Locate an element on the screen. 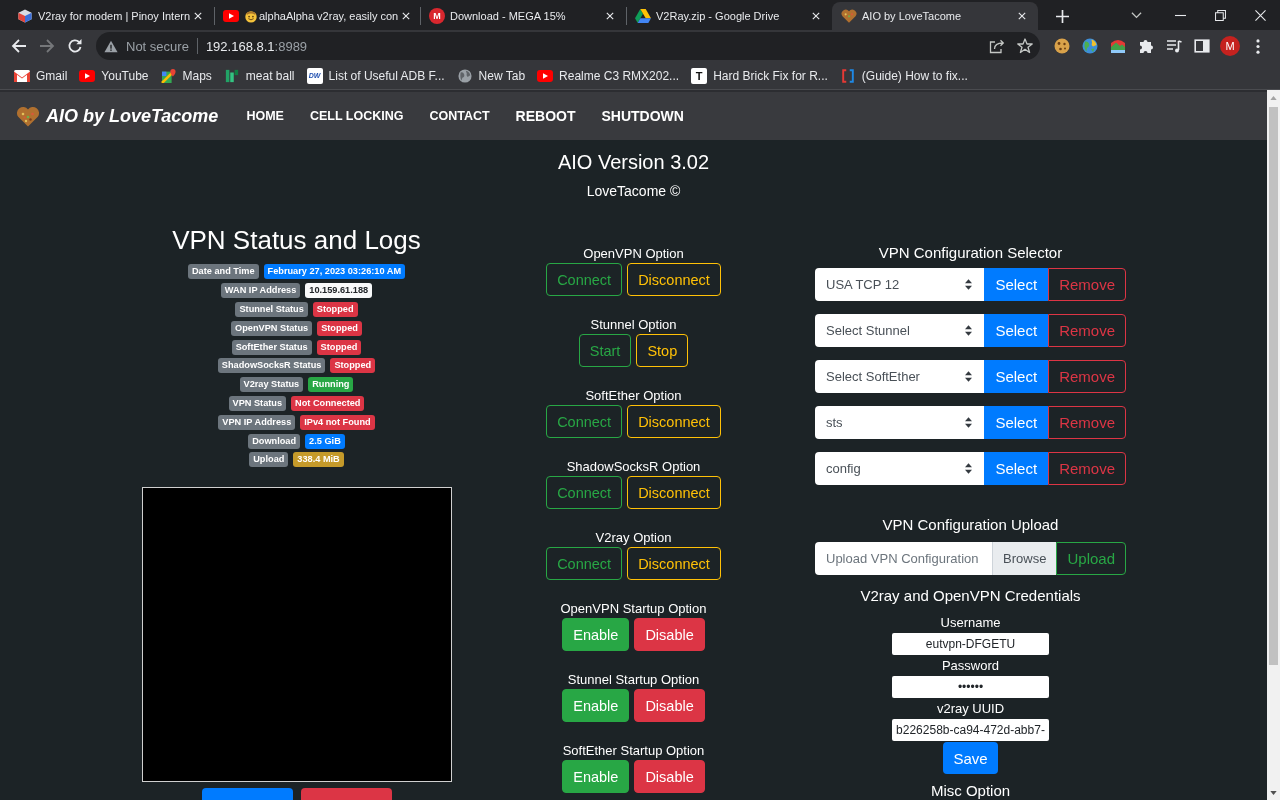 The height and width of the screenshot is (800, 1280). option-title: OpenVPN Startup Option is located at coordinates (633, 608).